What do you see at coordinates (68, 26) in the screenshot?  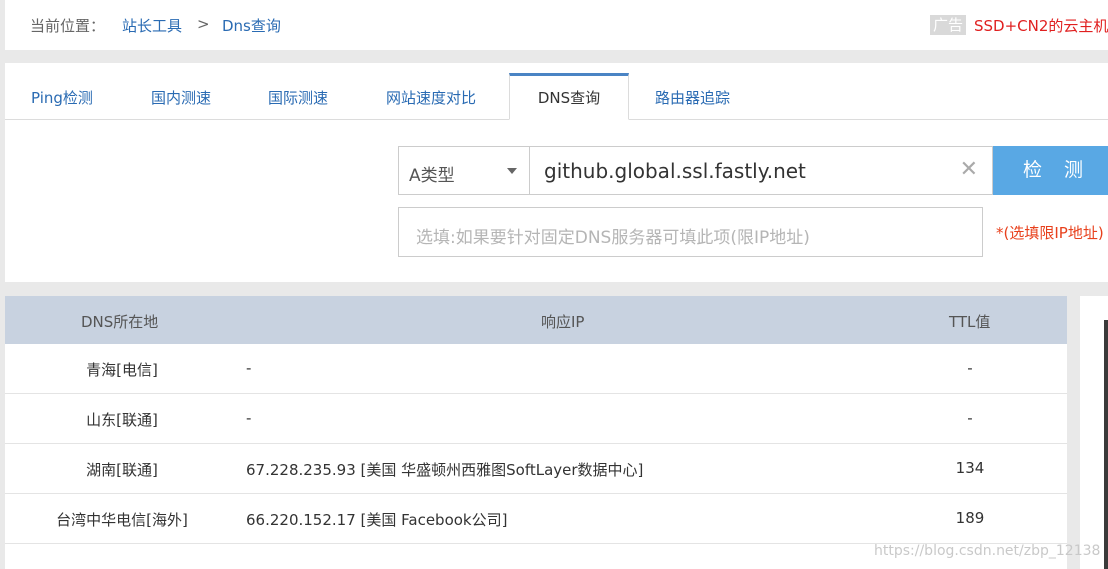 I see `breadcrumb-label: 当前位置：` at bounding box center [68, 26].